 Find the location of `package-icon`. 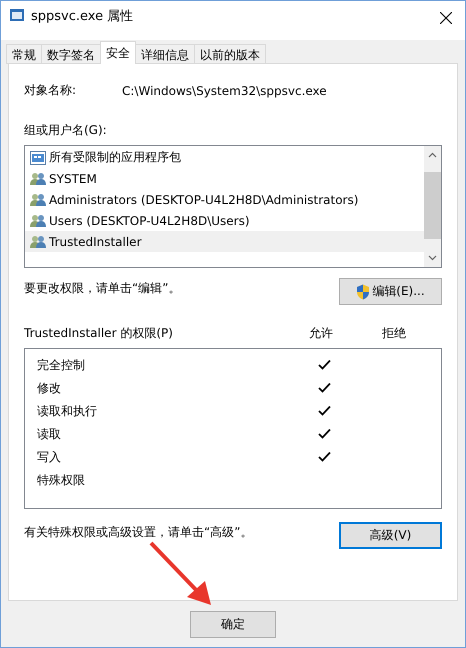

package-icon is located at coordinates (38, 157).